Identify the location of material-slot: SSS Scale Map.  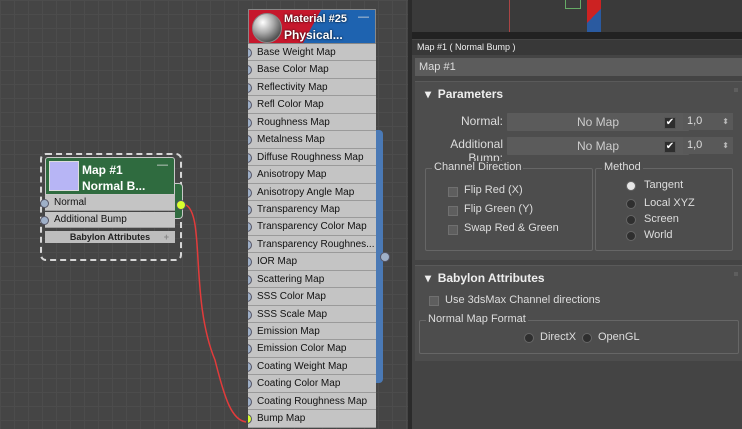
(312, 314).